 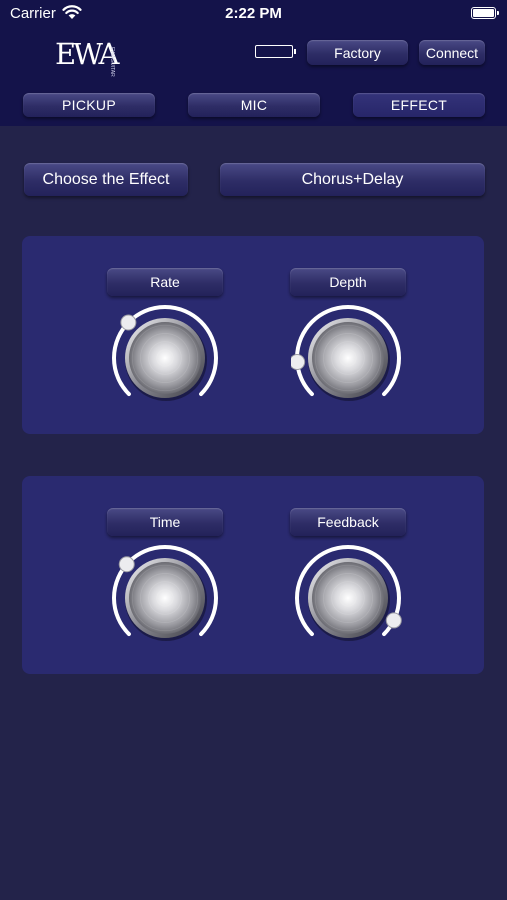 I want to click on effect-selector: Chorus+Delay, so click(x=352, y=179).